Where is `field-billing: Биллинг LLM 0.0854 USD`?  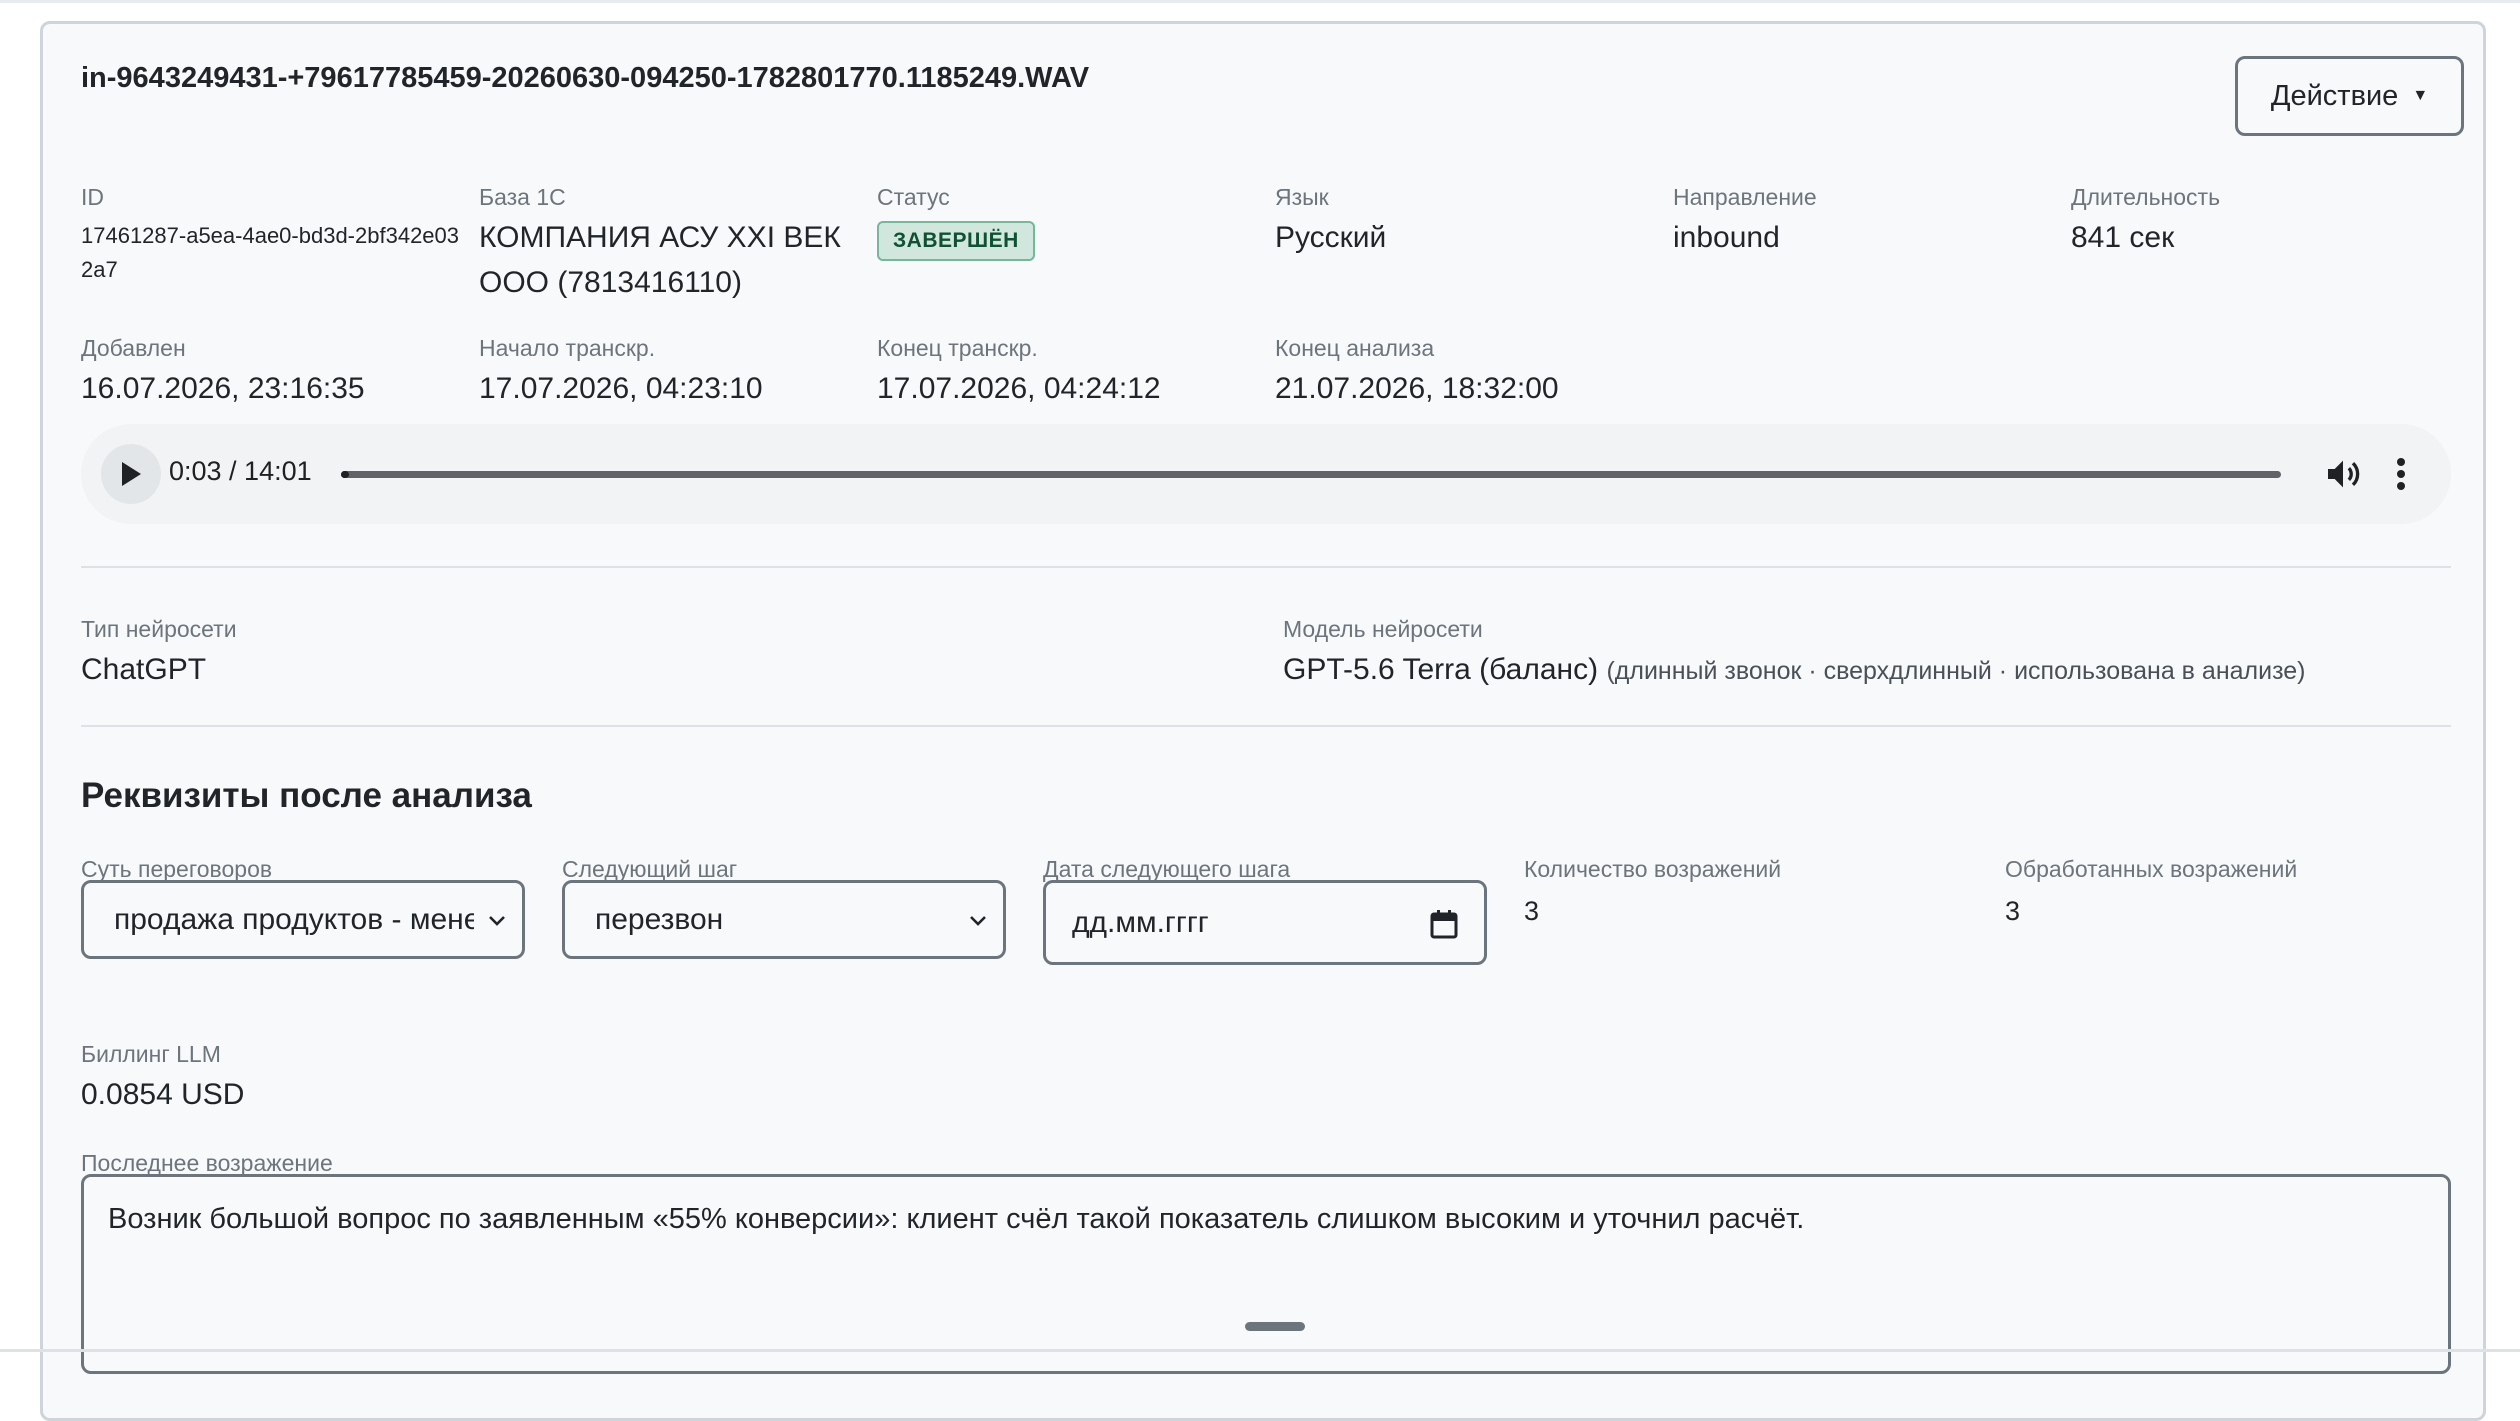
field-billing: Биллинг LLM 0.0854 USD is located at coordinates (381, 1079).